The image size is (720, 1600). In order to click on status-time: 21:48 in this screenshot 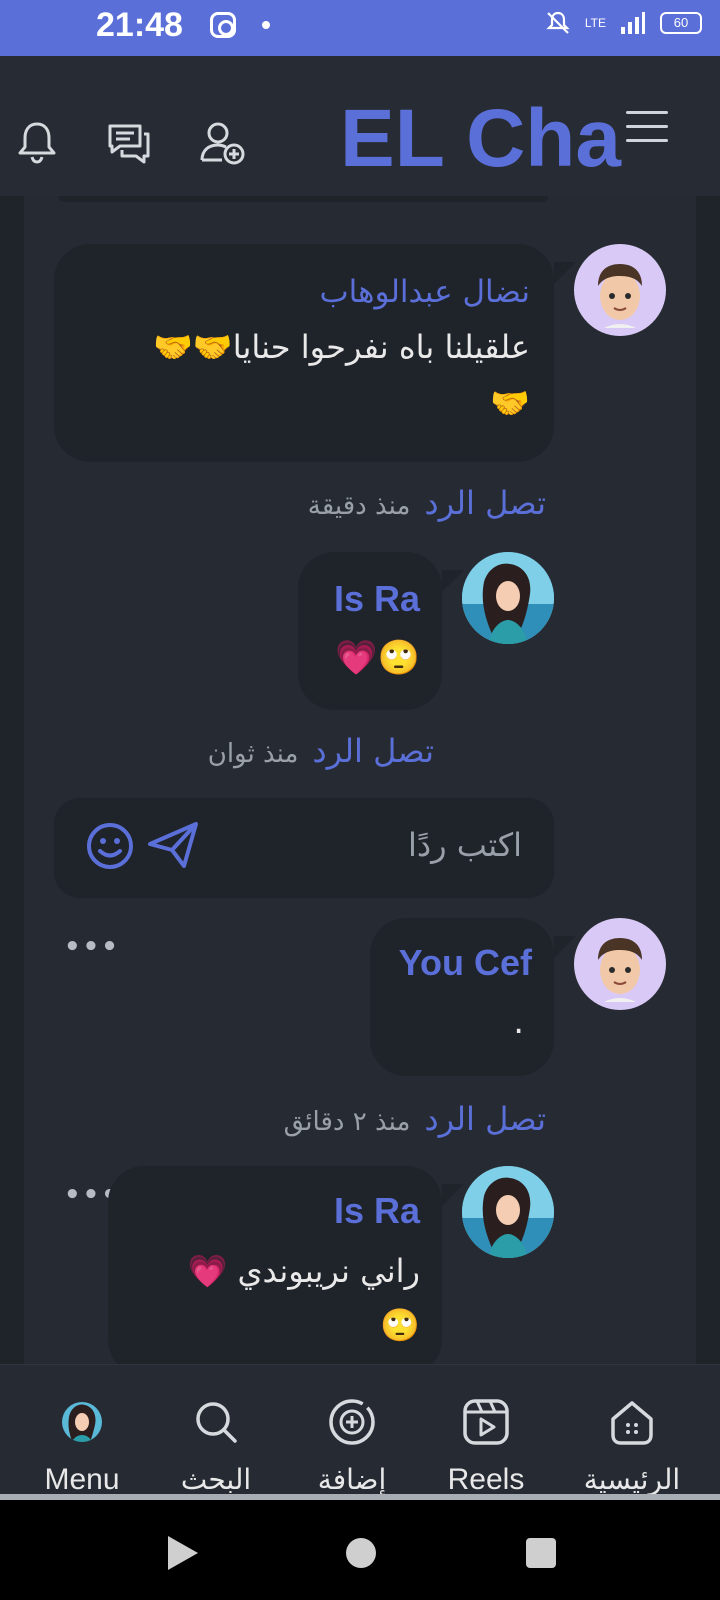, I will do `click(139, 25)`.